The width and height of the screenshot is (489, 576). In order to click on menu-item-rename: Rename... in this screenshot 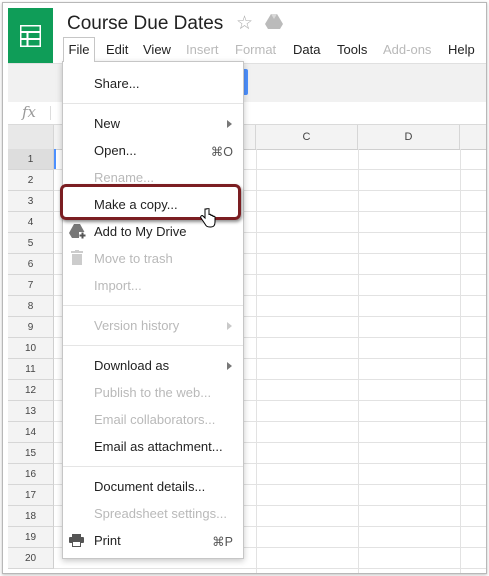, I will do `click(124, 177)`.